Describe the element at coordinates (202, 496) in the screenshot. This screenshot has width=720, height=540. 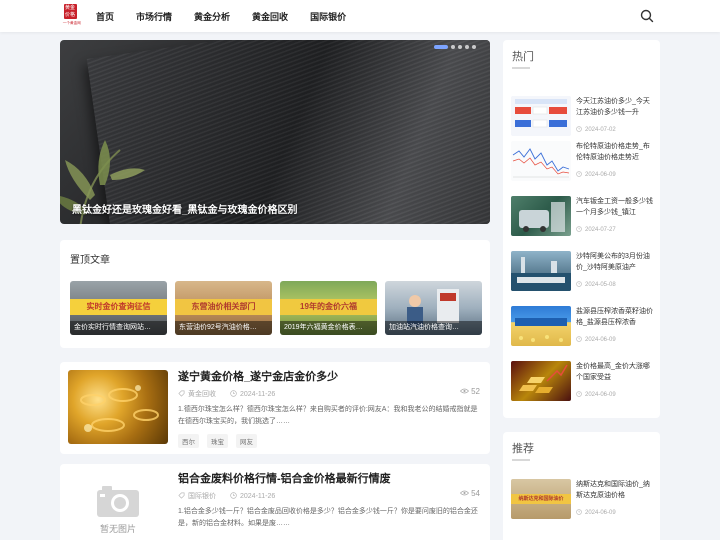
I see `article-category: 国际银价` at that location.